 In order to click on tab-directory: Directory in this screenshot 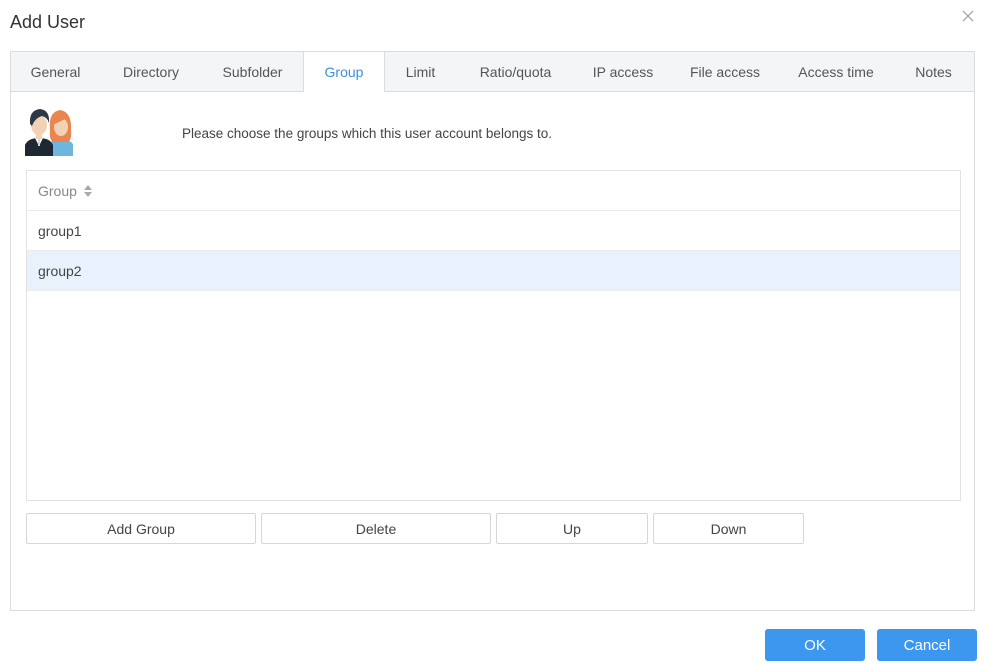, I will do `click(151, 71)`.